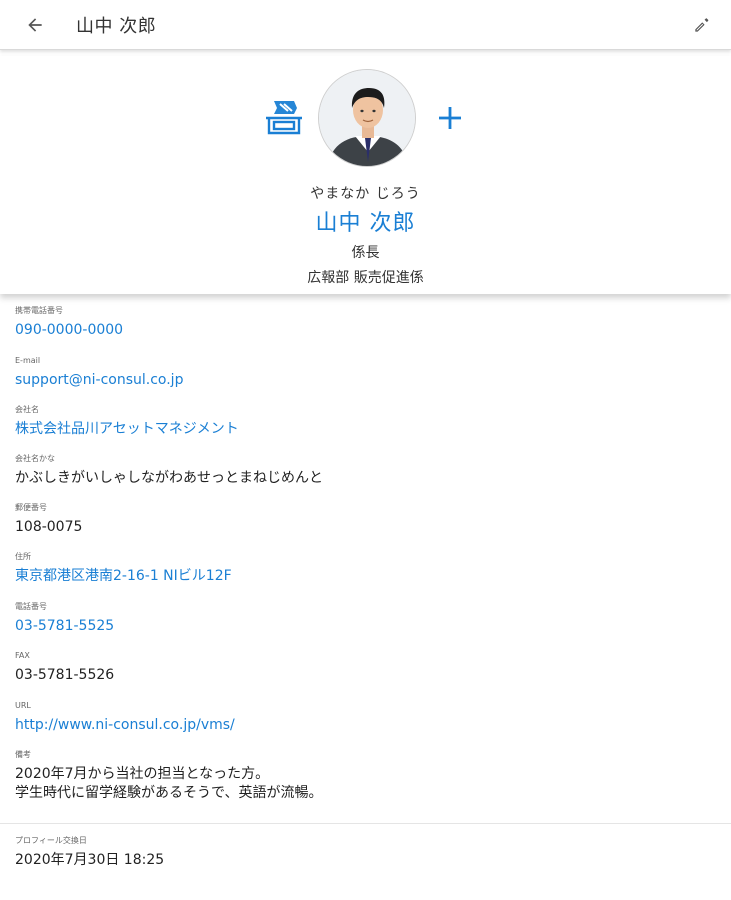 This screenshot has height=900, width=731. Describe the element at coordinates (65, 675) in the screenshot. I see `fax-value: 03-5781-5526` at that location.